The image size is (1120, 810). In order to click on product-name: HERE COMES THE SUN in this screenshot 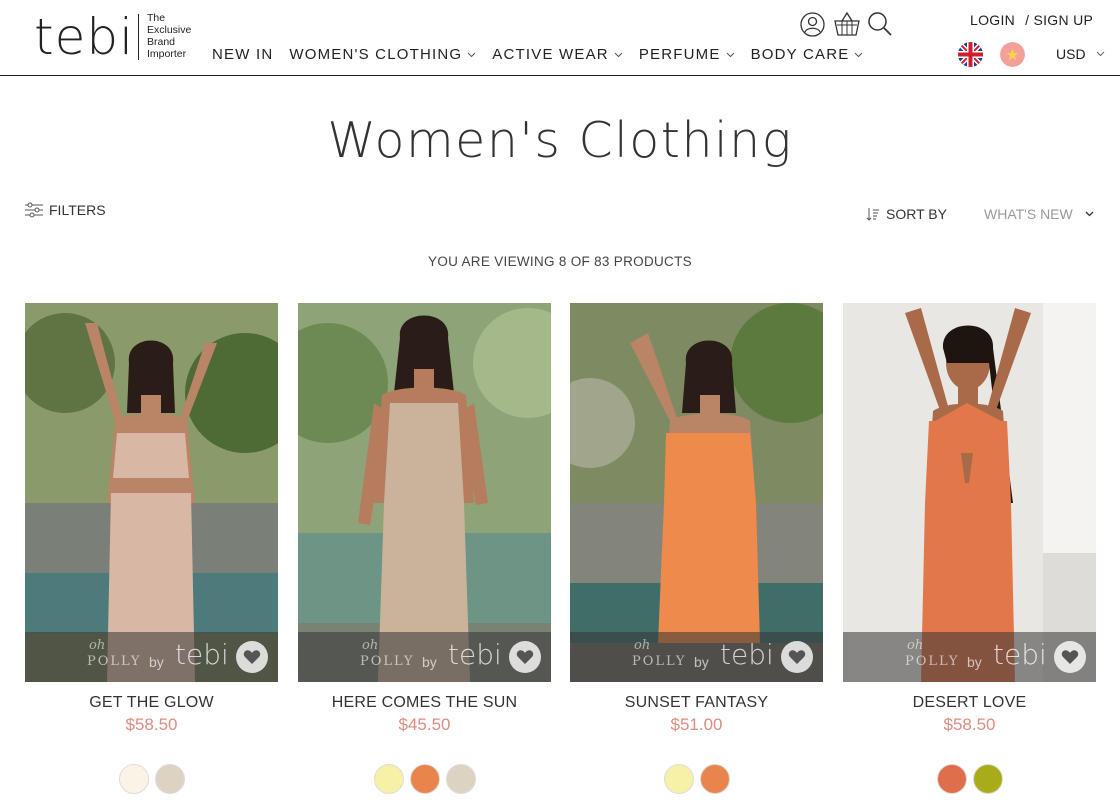, I will do `click(424, 703)`.